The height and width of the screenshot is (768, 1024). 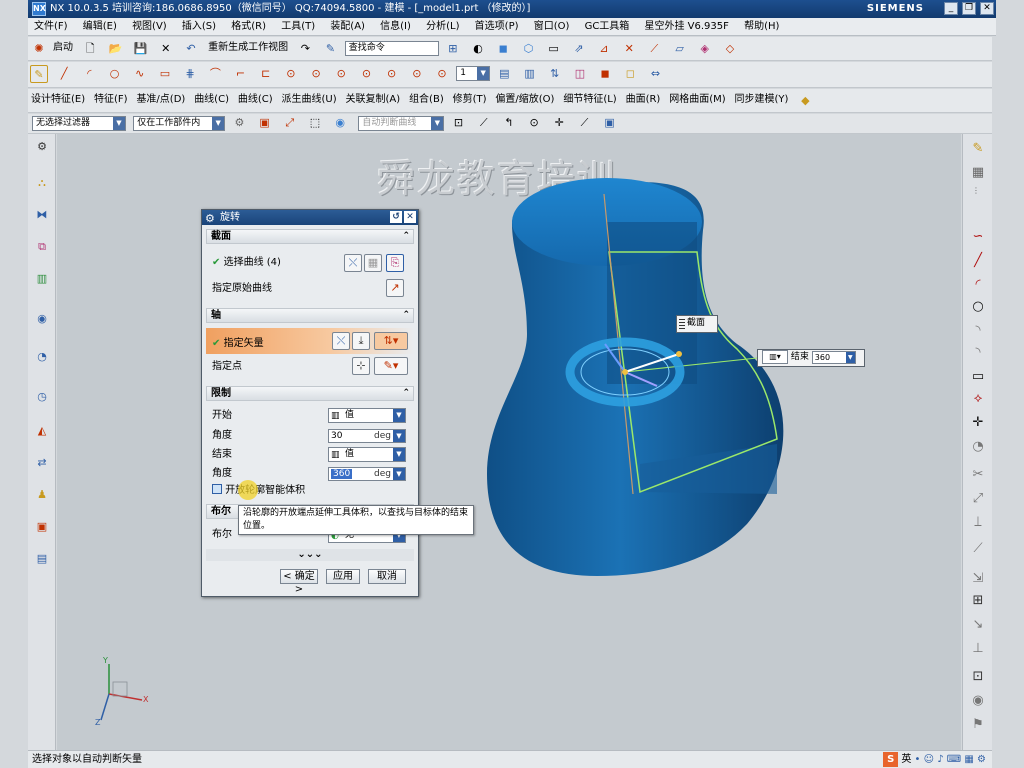 What do you see at coordinates (42, 559) in the screenshot?
I see `document-icon: ▤` at bounding box center [42, 559].